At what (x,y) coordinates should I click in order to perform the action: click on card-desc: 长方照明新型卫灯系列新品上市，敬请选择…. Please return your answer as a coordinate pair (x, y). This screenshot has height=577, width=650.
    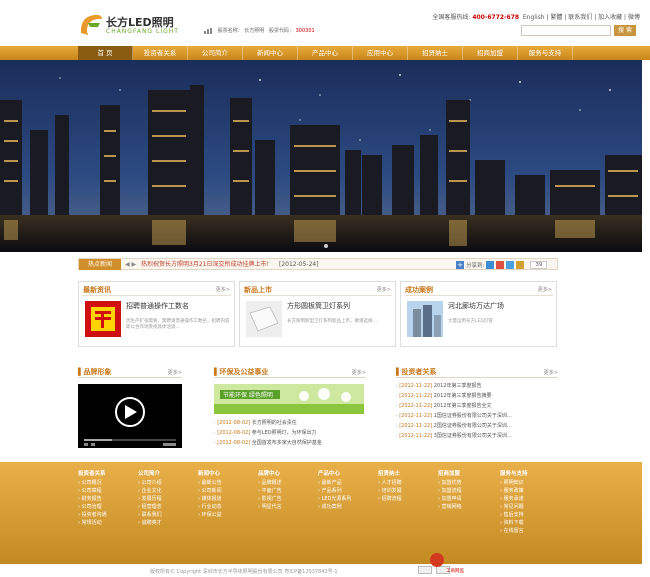
    Looking at the image, I should click on (332, 321).